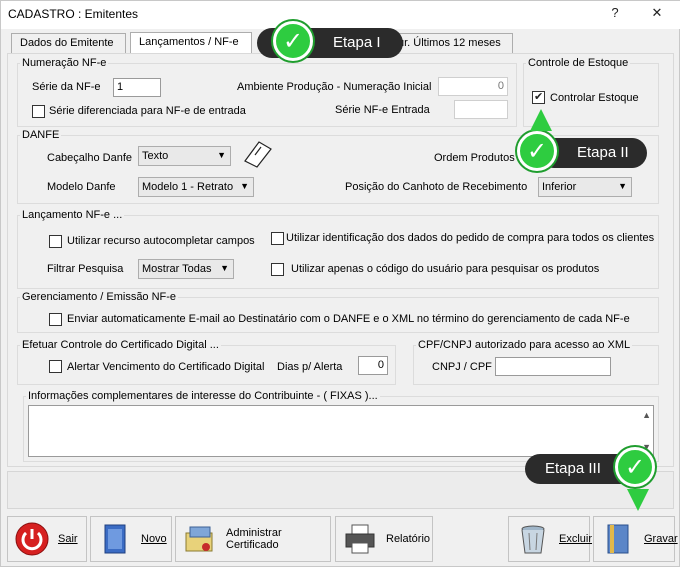 The width and height of the screenshot is (680, 567). I want to click on numeracao-nfe-legend: Numeração NF-e, so click(64, 63).